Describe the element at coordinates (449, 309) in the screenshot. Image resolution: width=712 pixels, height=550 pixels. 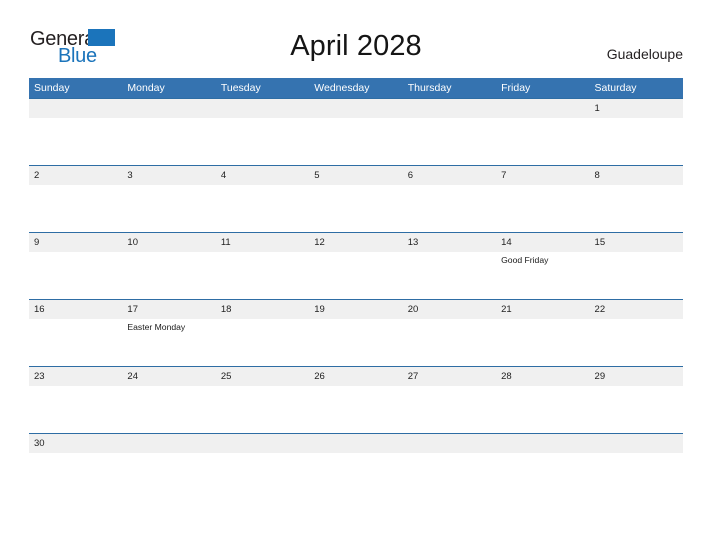
I see `day-cell: 20` at that location.